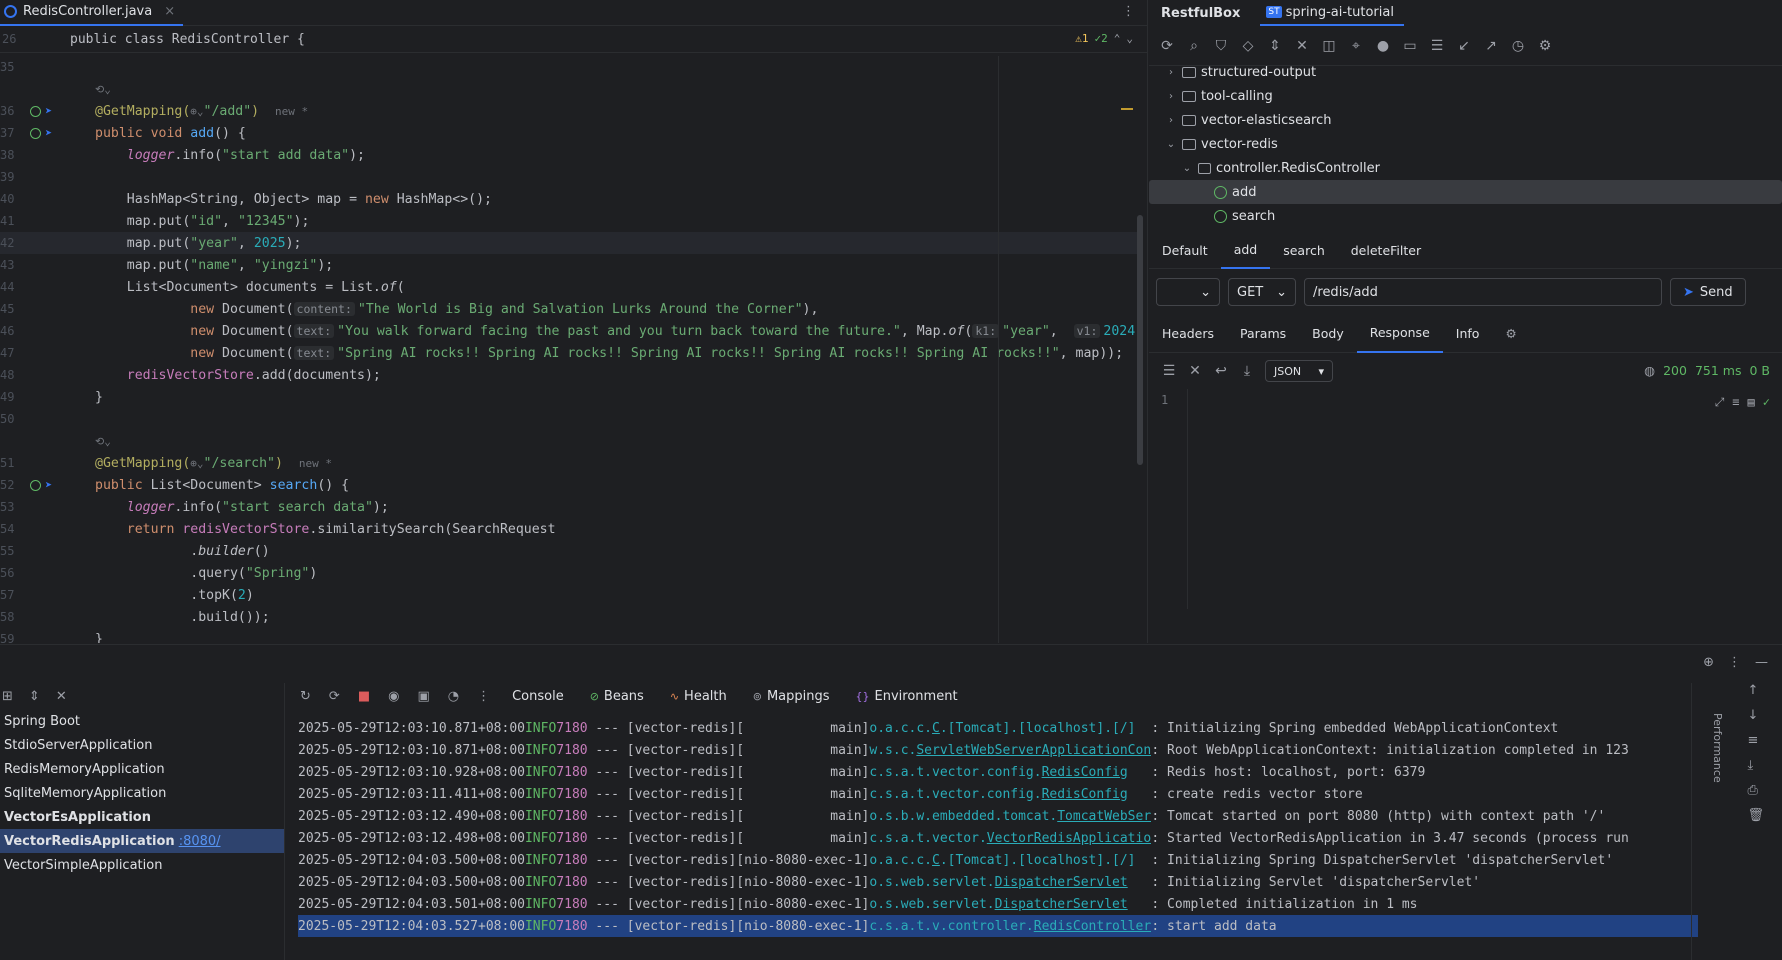 The width and height of the screenshot is (1782, 960). I want to click on editor-tab-redis-controller: RedisController.java ×, so click(92, 13).